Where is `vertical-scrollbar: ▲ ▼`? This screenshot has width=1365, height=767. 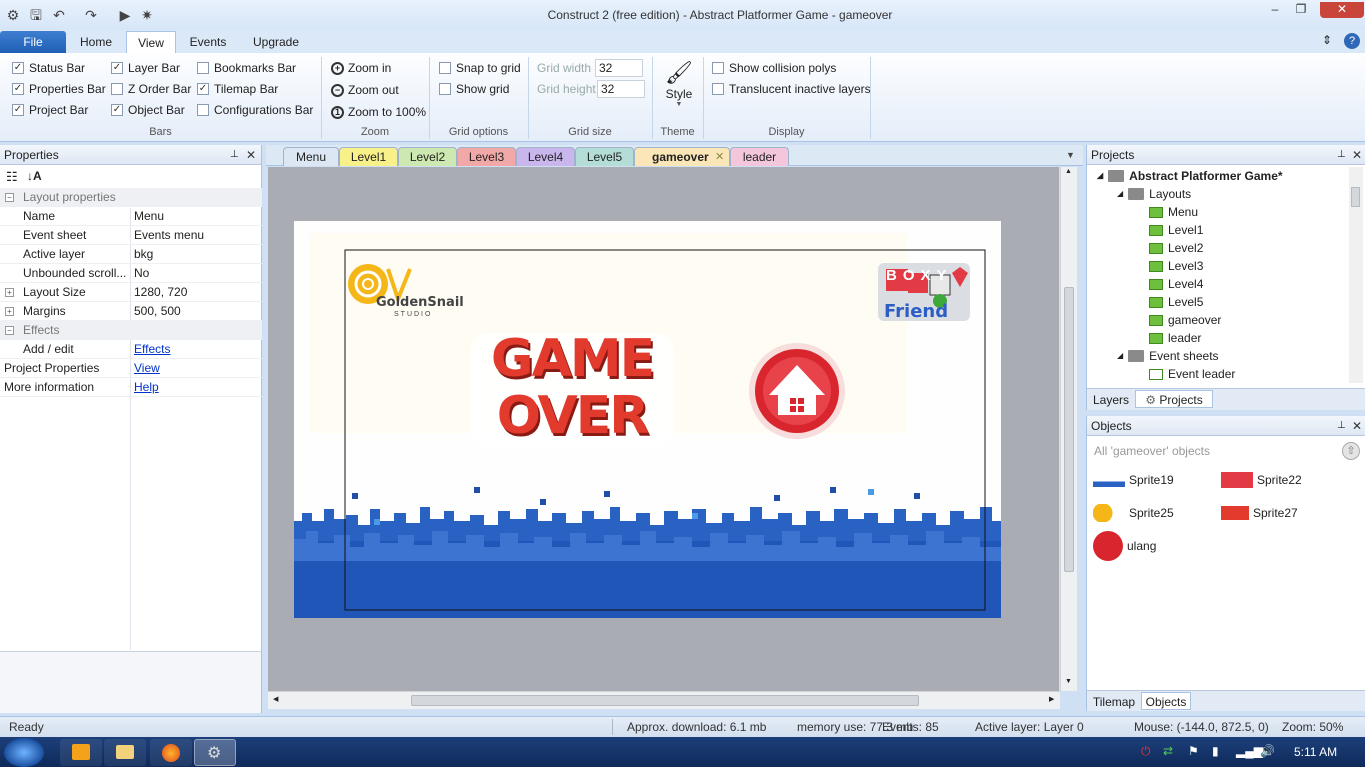
vertical-scrollbar: ▲ ▼ is located at coordinates (1068, 429).